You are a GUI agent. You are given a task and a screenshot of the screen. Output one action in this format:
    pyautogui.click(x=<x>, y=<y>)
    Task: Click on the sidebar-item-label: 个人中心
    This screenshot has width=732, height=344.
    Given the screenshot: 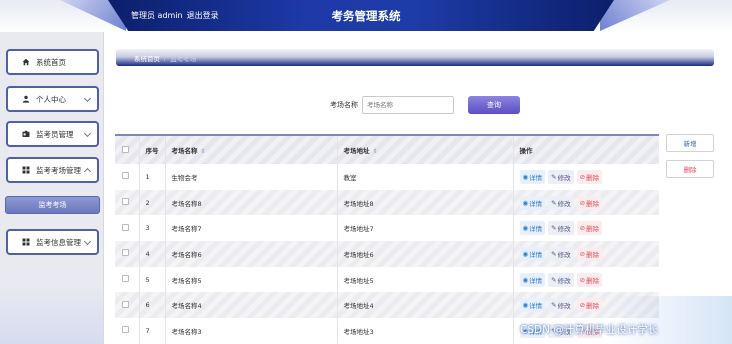 What is the action you would take?
    pyautogui.click(x=51, y=99)
    